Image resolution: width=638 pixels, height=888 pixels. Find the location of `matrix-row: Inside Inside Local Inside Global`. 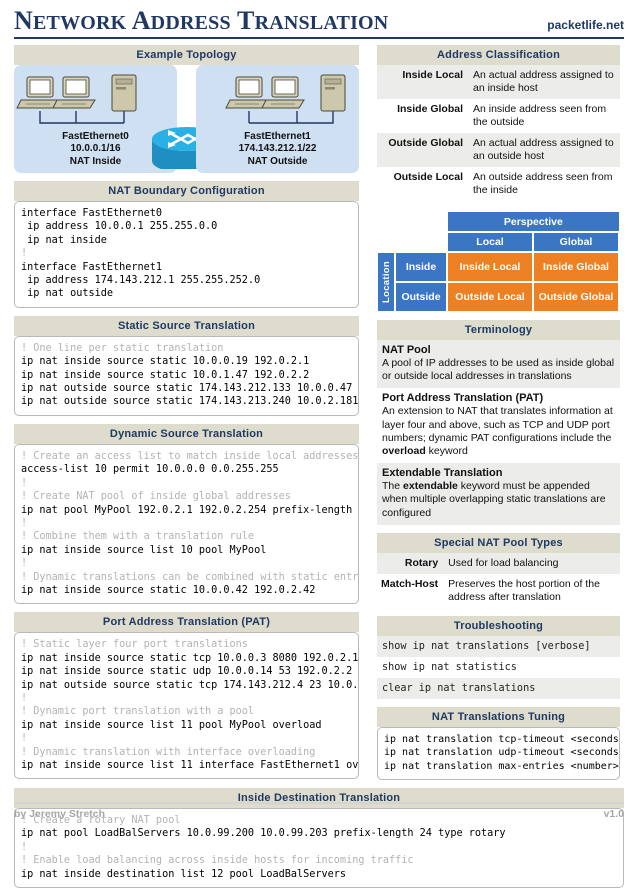

matrix-row: Inside Inside Local Inside Global is located at coordinates (507, 267).